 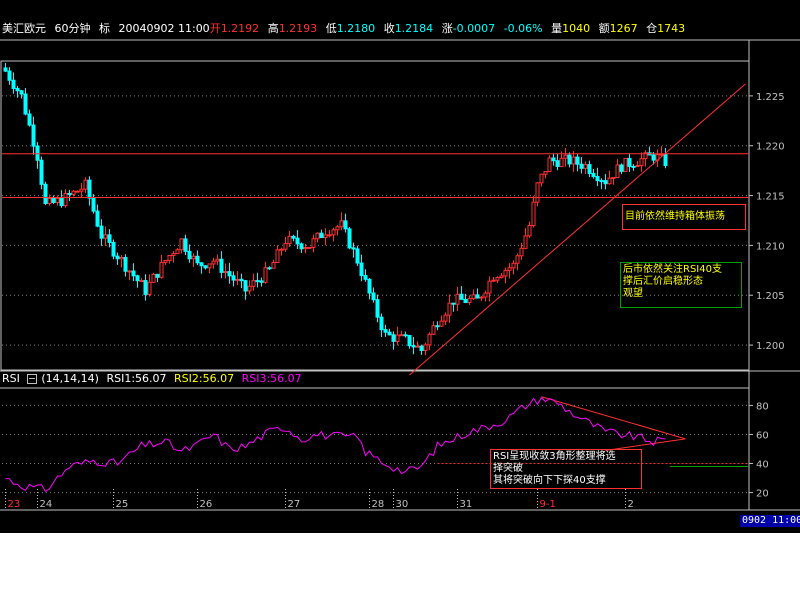 What do you see at coordinates (14, 504) in the screenshot?
I see `time-axis-label: 23` at bounding box center [14, 504].